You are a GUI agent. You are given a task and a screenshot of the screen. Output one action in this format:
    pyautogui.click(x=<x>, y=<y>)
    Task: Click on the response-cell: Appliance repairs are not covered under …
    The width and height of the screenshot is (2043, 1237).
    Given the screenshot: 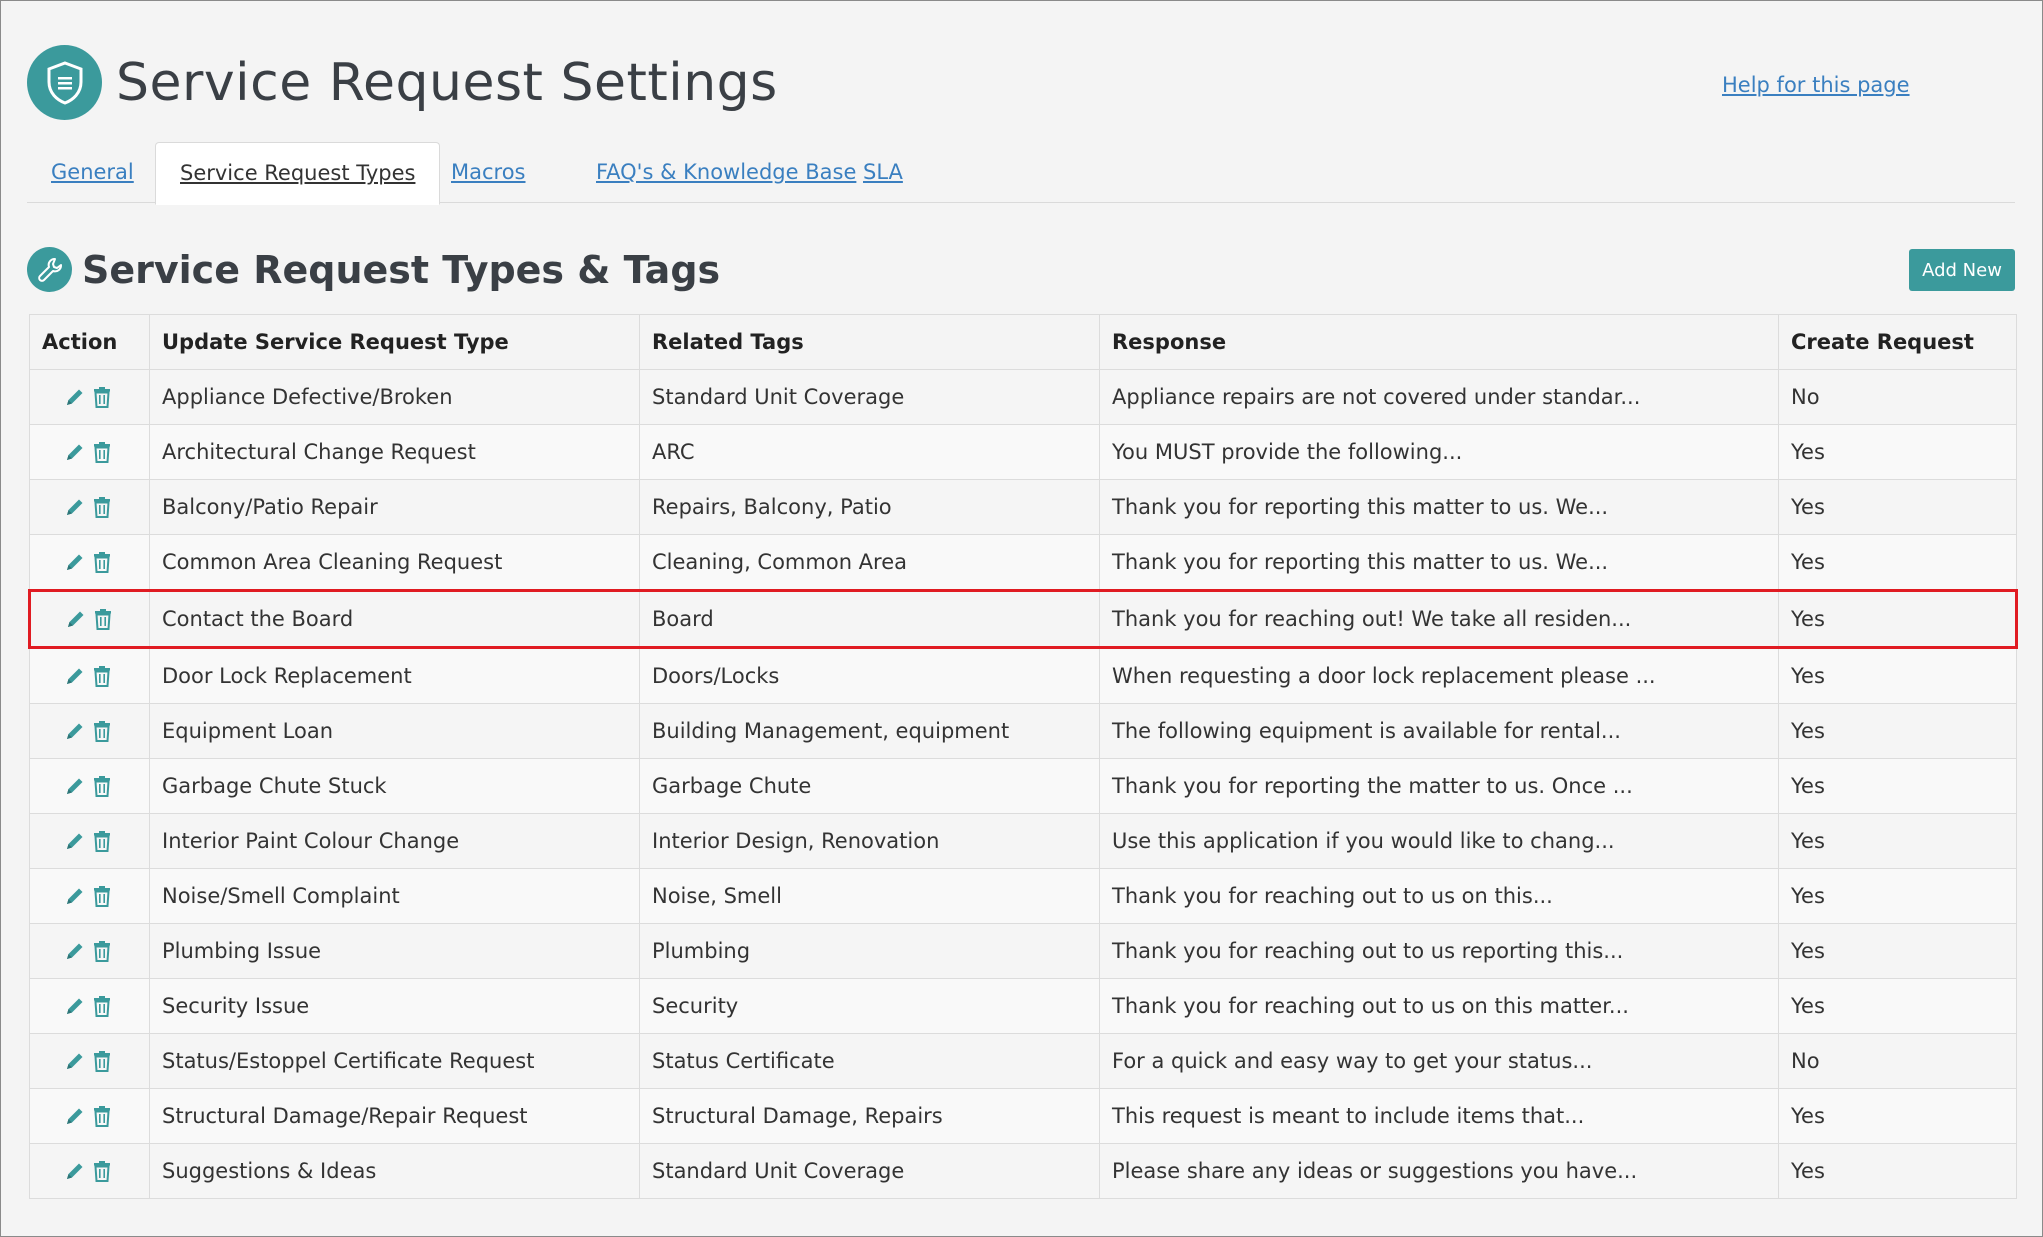 What is the action you would take?
    pyautogui.click(x=1439, y=397)
    